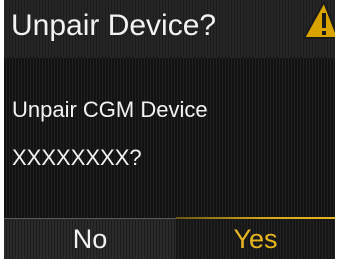  What do you see at coordinates (255, 239) in the screenshot?
I see `yes-button: Yes` at bounding box center [255, 239].